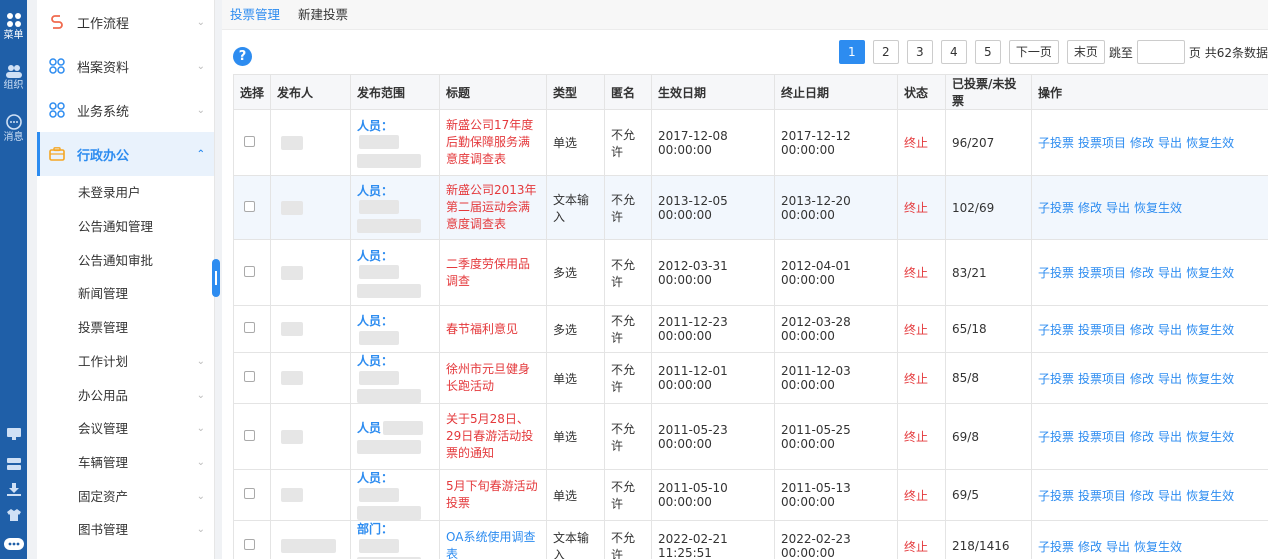  What do you see at coordinates (13, 544) in the screenshot?
I see `rail-more` at bounding box center [13, 544].